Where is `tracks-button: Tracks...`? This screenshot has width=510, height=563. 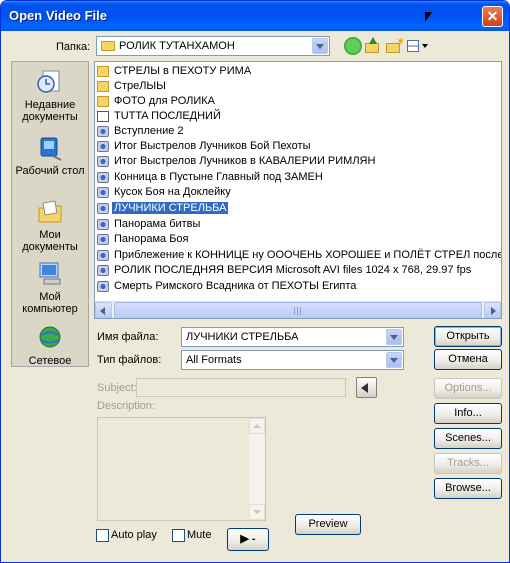 tracks-button: Tracks... is located at coordinates (468, 463).